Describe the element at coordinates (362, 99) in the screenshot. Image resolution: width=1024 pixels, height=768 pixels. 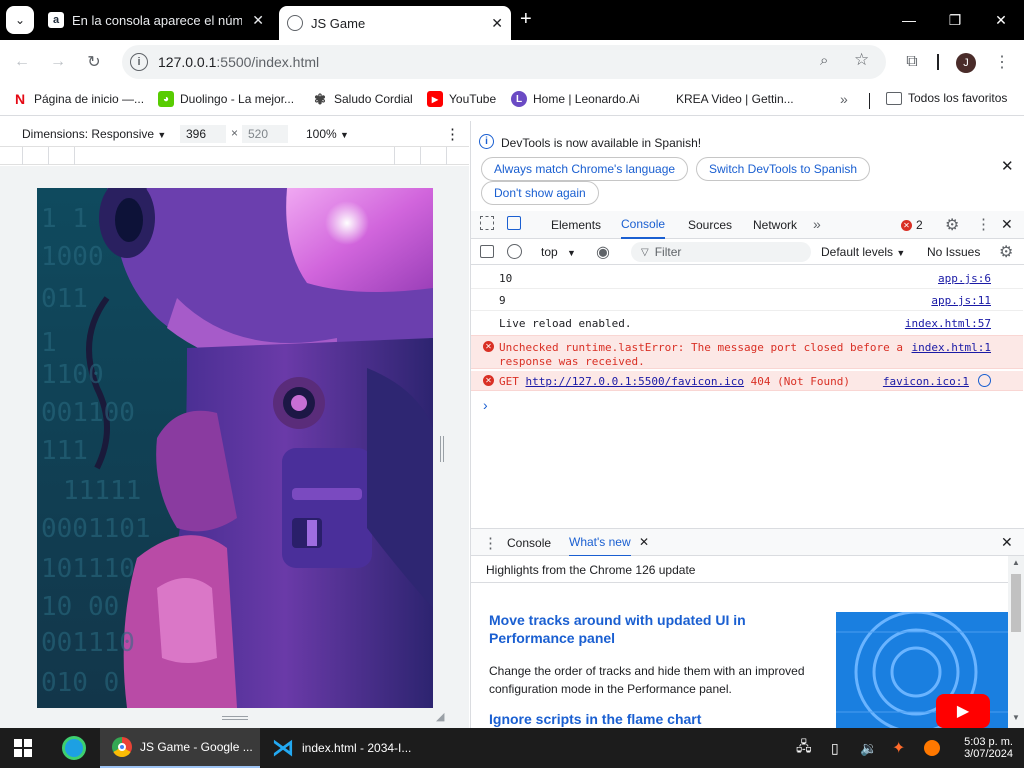
I see `bookmark-saludo: ✾ Saludo Cordial` at that location.